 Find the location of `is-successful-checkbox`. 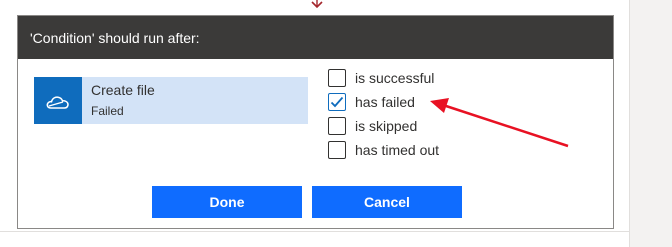

is-successful-checkbox is located at coordinates (337, 78).